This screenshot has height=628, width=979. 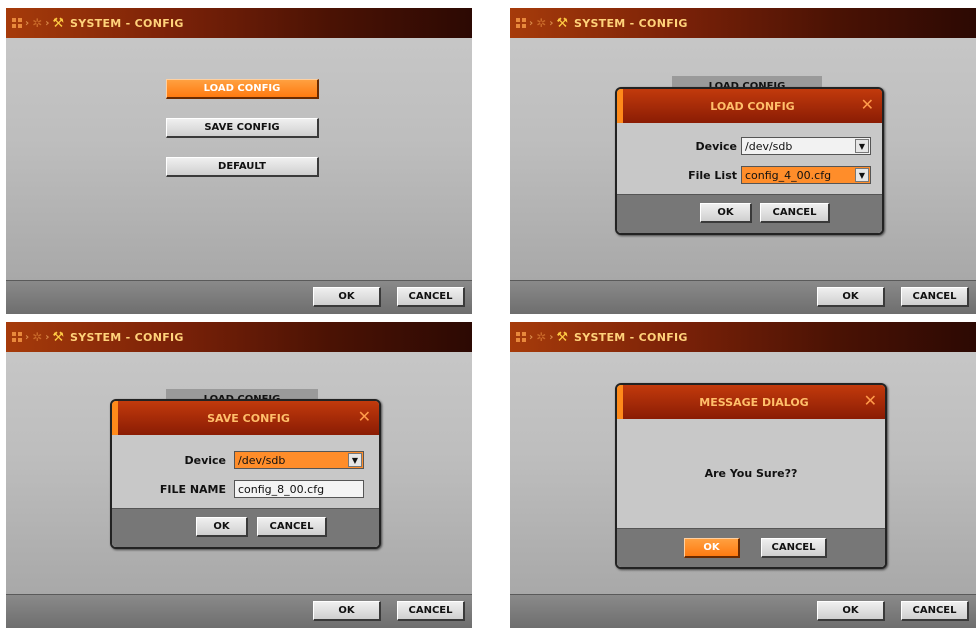 I want to click on file-list-value: config_4_00.cfg, so click(x=788, y=175).